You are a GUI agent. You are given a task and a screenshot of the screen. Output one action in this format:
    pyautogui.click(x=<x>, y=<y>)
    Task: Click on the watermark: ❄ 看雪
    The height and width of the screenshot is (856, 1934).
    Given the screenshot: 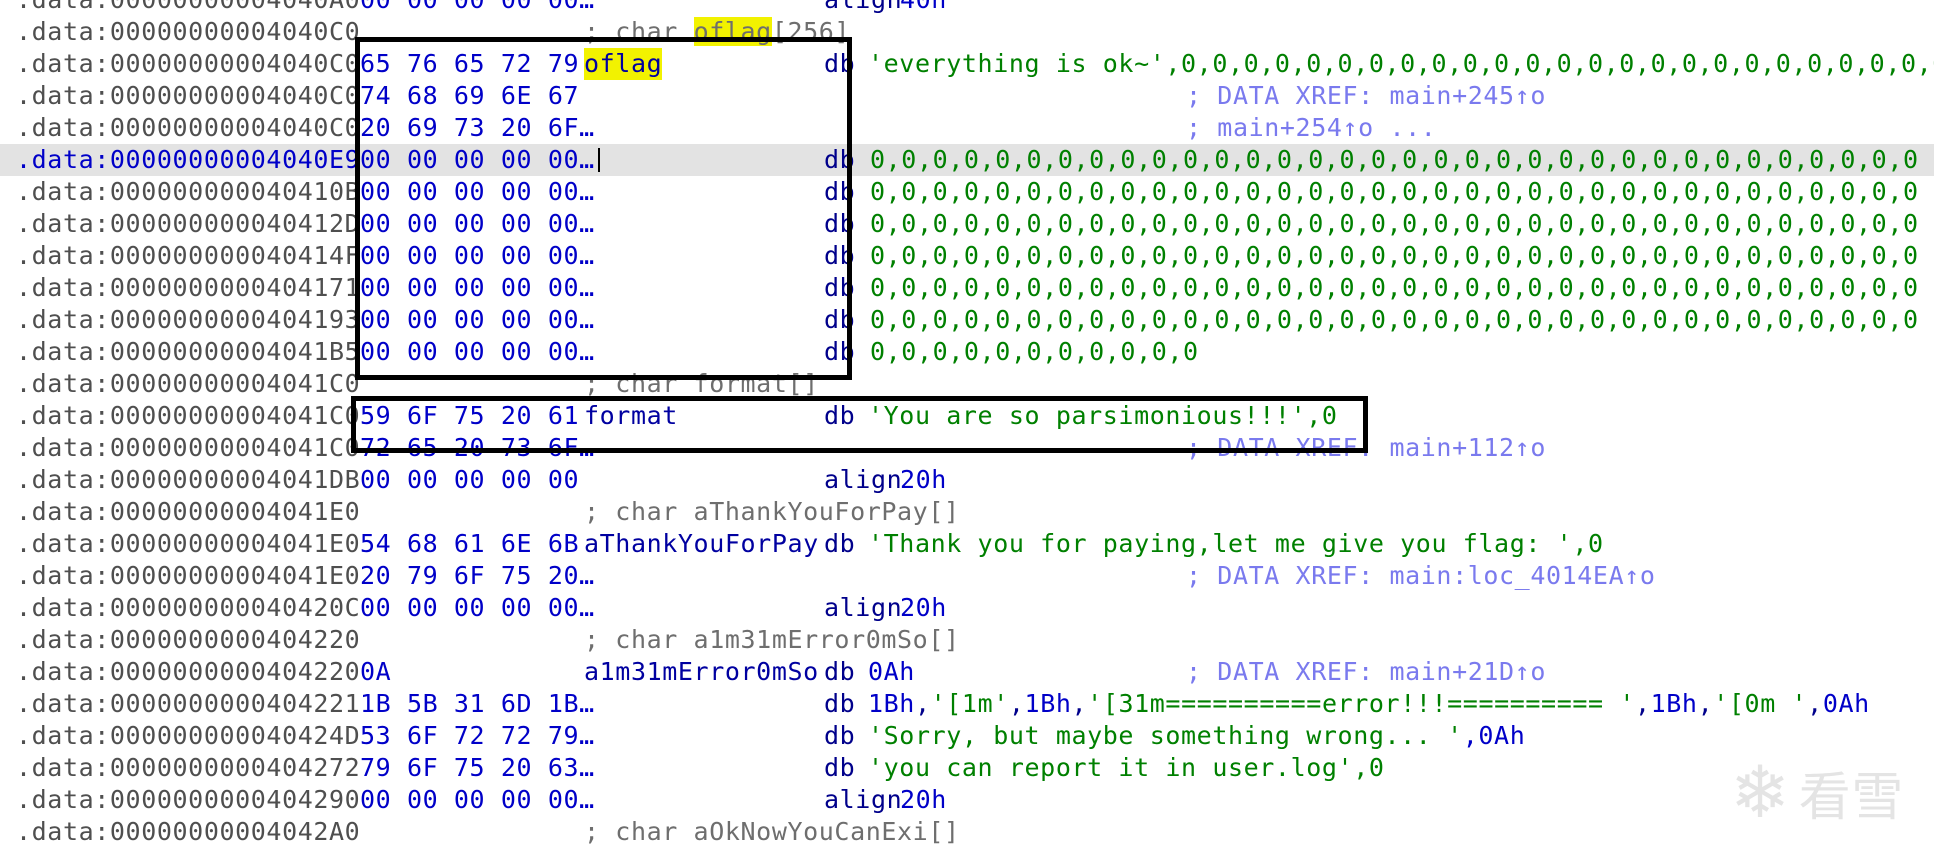 What is the action you would take?
    pyautogui.click(x=1817, y=792)
    